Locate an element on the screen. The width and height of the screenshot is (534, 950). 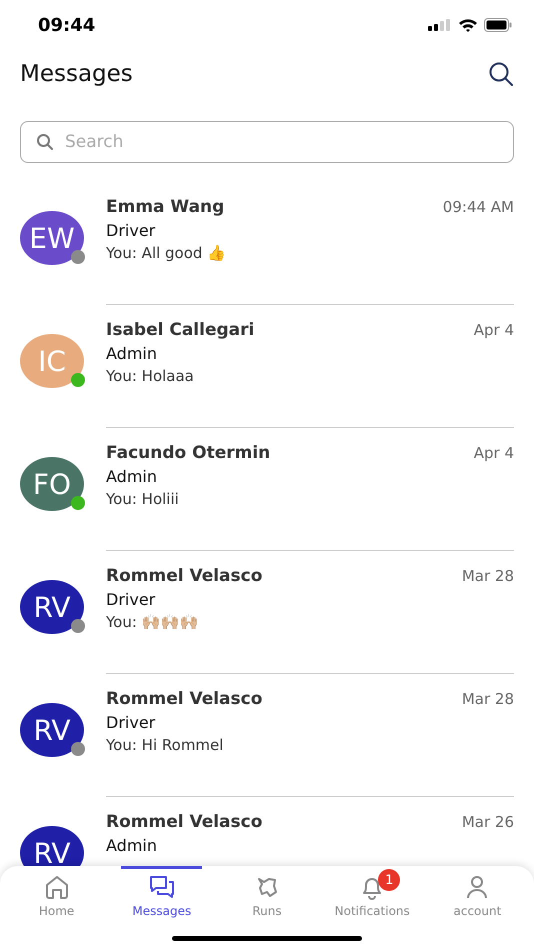
signal-icon is located at coordinates (440, 25).